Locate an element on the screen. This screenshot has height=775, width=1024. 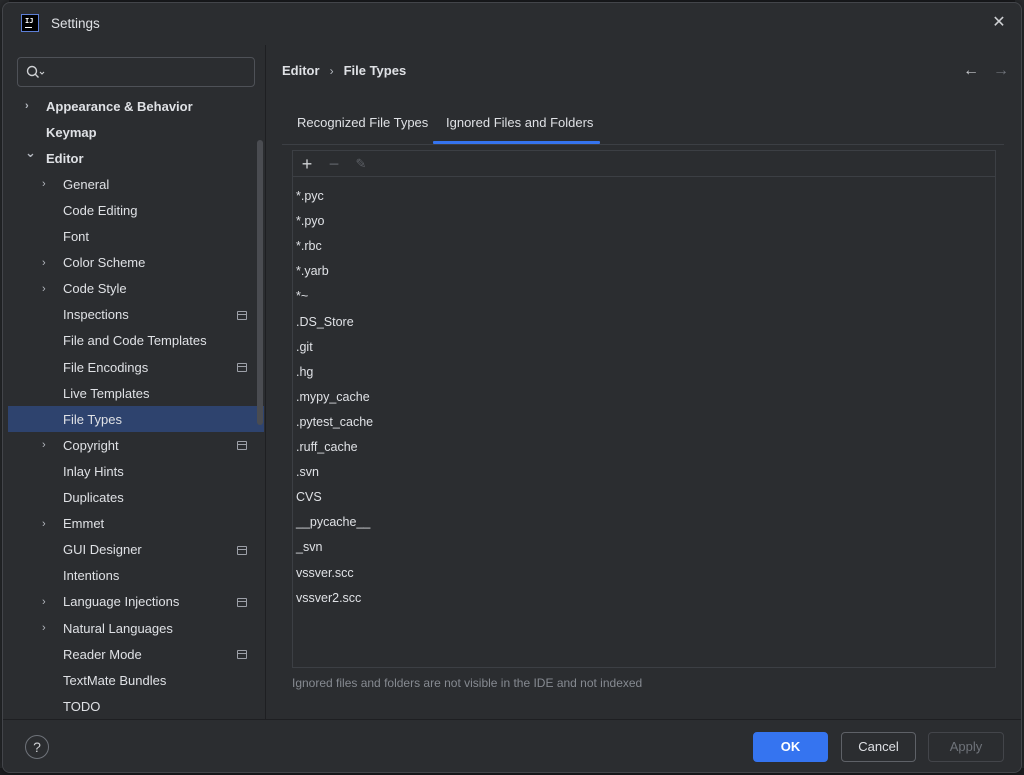
sidebar-item-file-and-code-templates: File and Code Templates is located at coordinates (136, 341).